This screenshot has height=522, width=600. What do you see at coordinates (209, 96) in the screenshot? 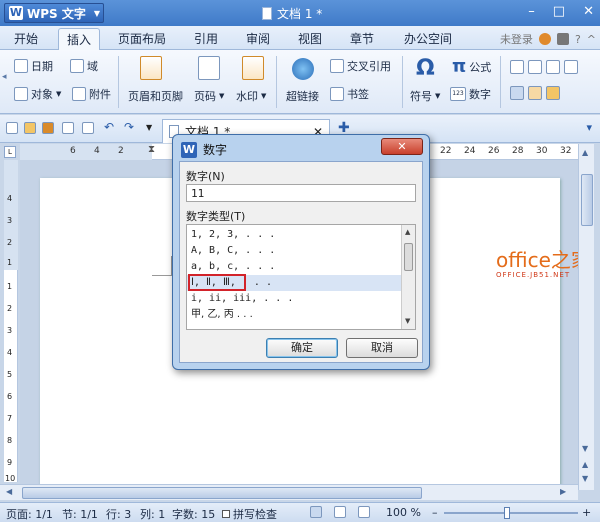
I see `page-number-label-group: 页码 ▼` at bounding box center [209, 96].